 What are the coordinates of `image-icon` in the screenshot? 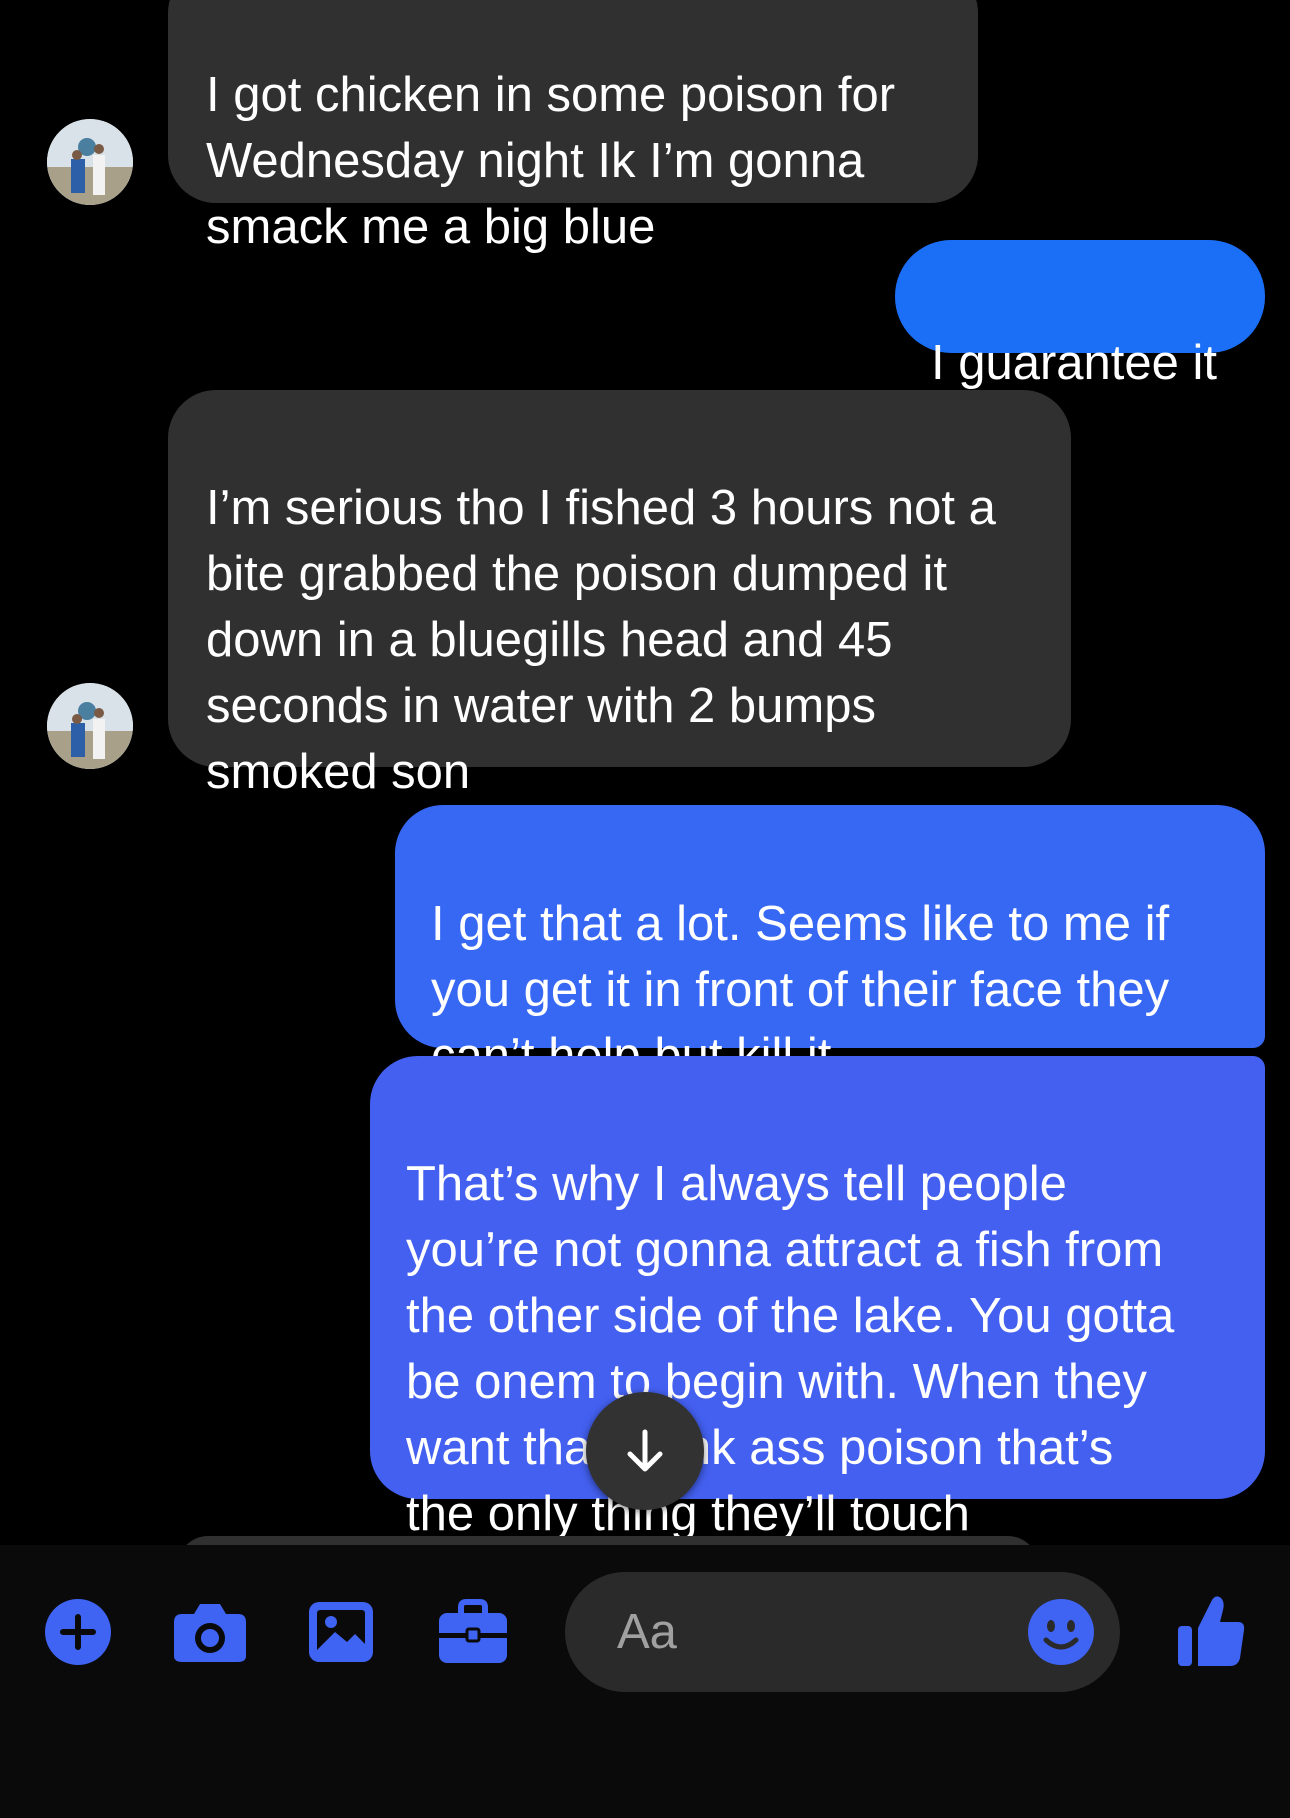 It's located at (341, 1632).